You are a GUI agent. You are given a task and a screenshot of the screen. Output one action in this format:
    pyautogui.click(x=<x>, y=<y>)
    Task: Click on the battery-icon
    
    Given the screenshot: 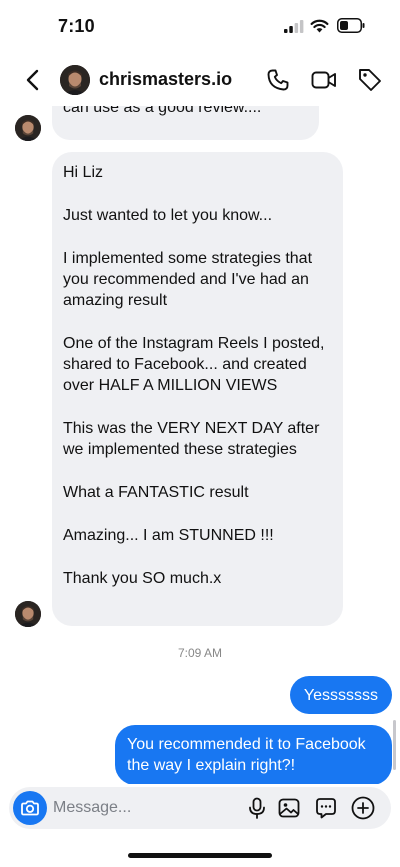 What is the action you would take?
    pyautogui.click(x=351, y=25)
    